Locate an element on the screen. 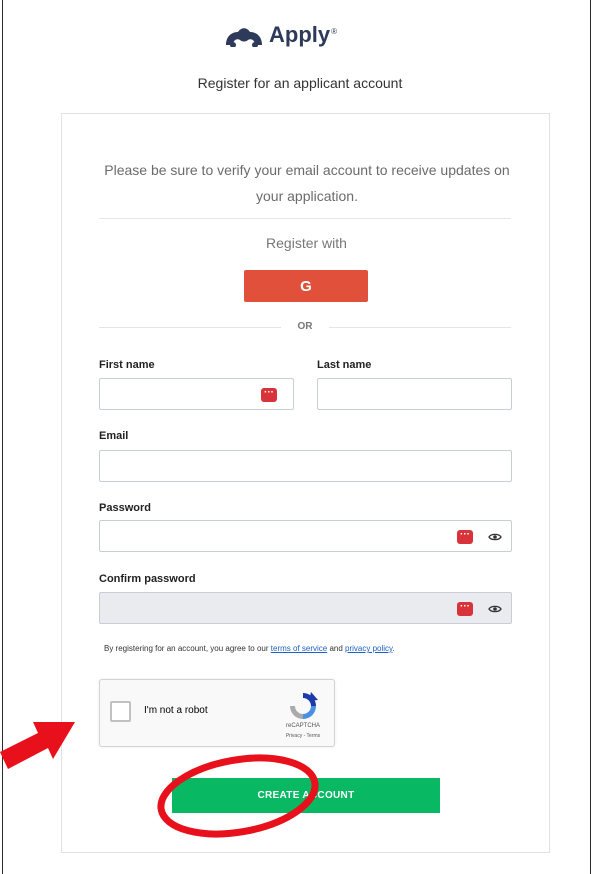 The image size is (600, 874). last-name-input is located at coordinates (414, 394).